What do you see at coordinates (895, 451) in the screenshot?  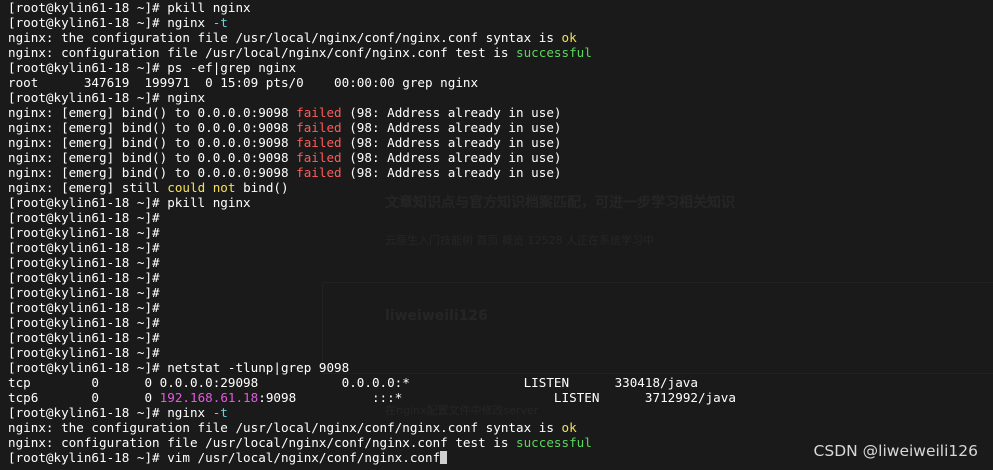 I see `csdn-watermark: CSDN @liweiweili126` at bounding box center [895, 451].